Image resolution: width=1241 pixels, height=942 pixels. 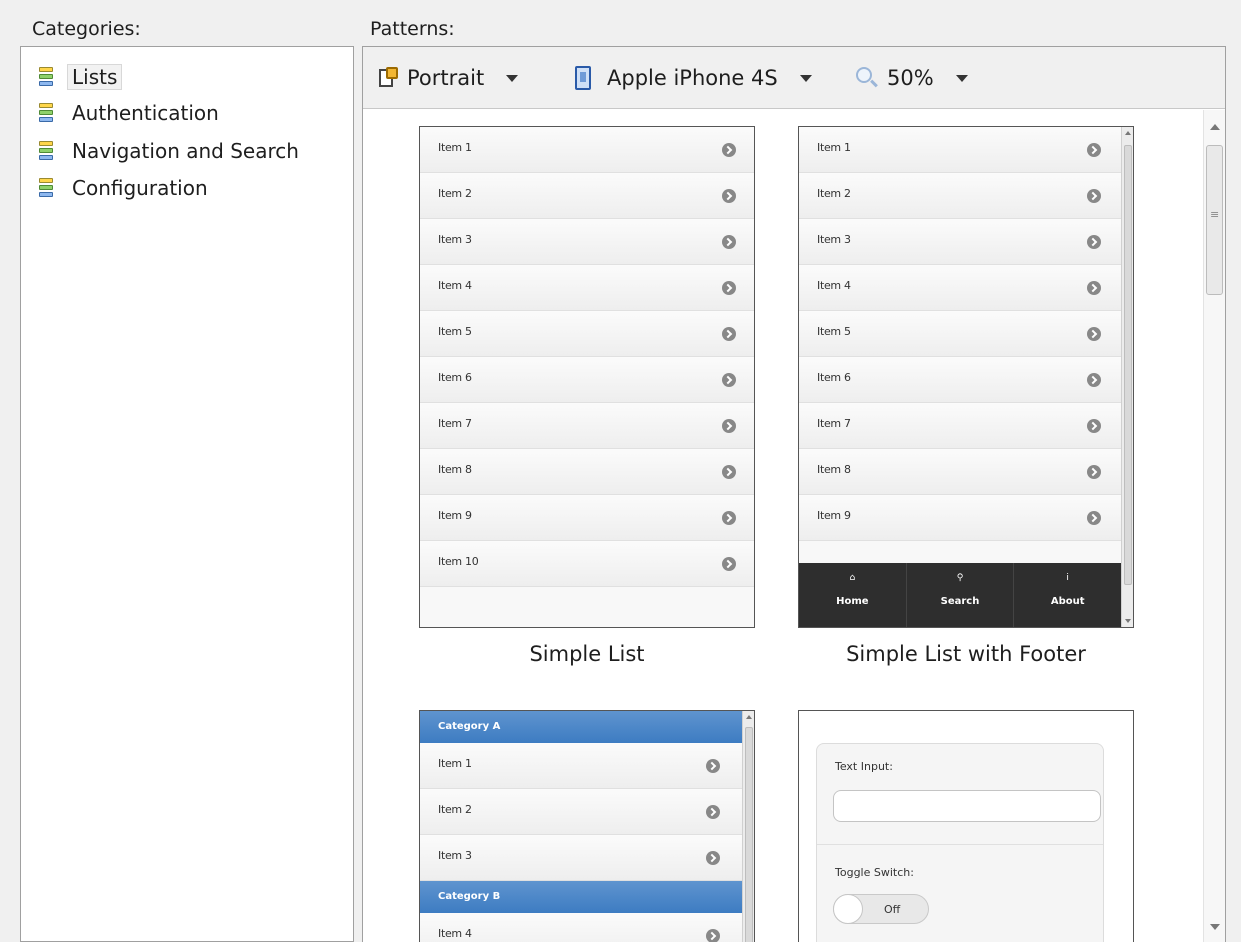 What do you see at coordinates (581, 727) in the screenshot?
I see `category-header: Category A` at bounding box center [581, 727].